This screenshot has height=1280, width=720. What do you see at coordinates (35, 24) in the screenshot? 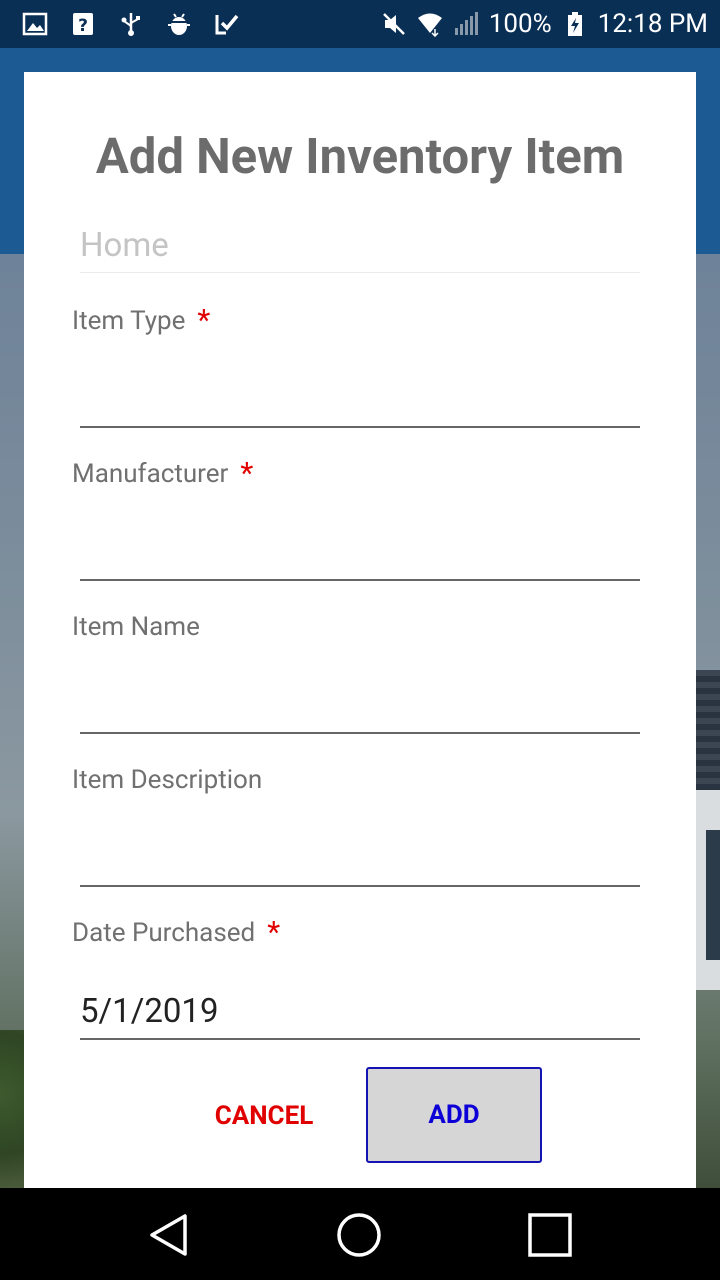
I see `image-icon` at bounding box center [35, 24].